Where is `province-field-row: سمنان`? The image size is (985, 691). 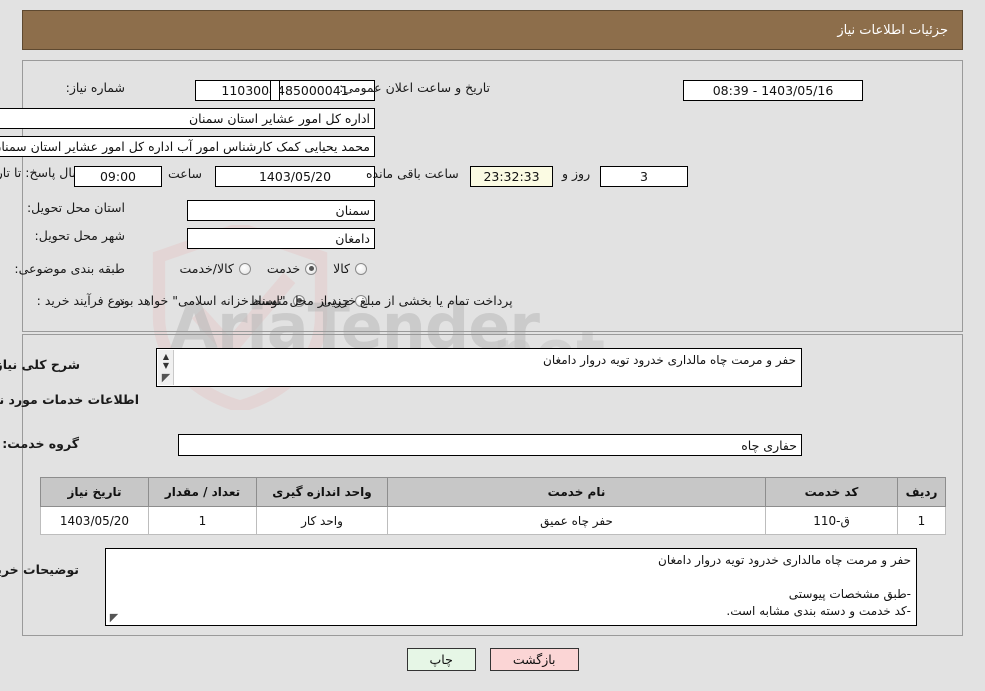 province-field-row: سمنان is located at coordinates (281, 210).